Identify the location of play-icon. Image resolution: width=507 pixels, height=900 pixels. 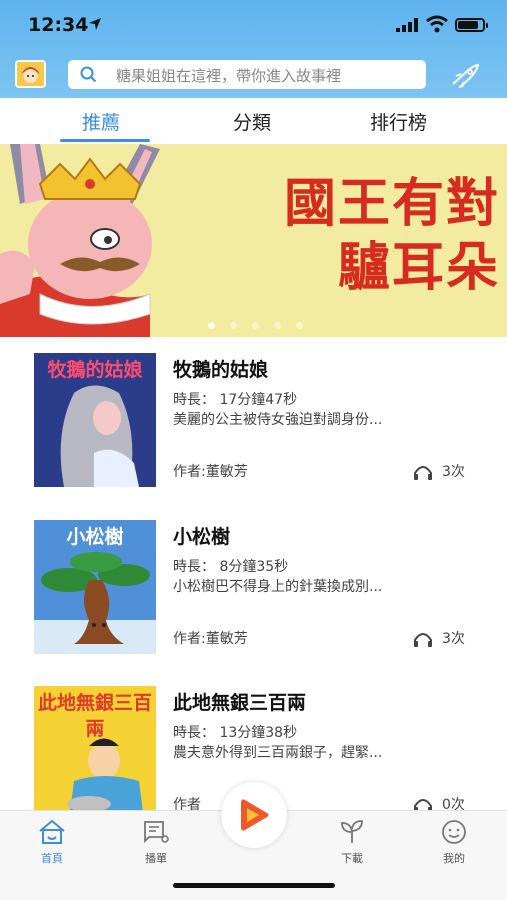
(255, 815).